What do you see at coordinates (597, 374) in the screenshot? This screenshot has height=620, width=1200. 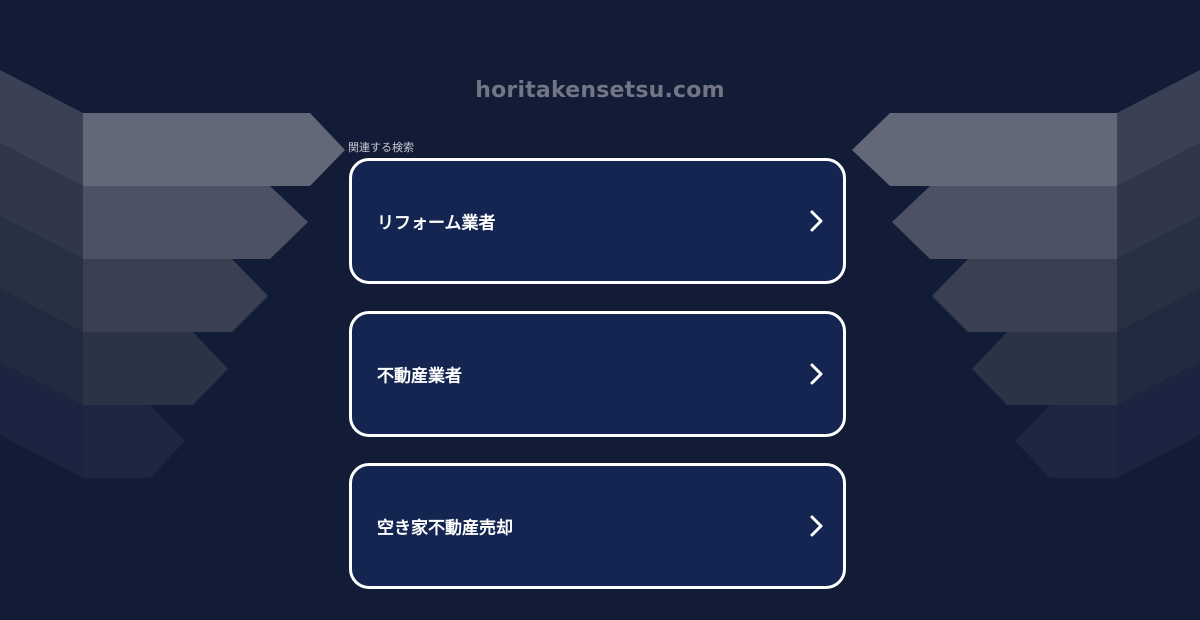 I see `related-search-item-realestate: 不動産業者` at bounding box center [597, 374].